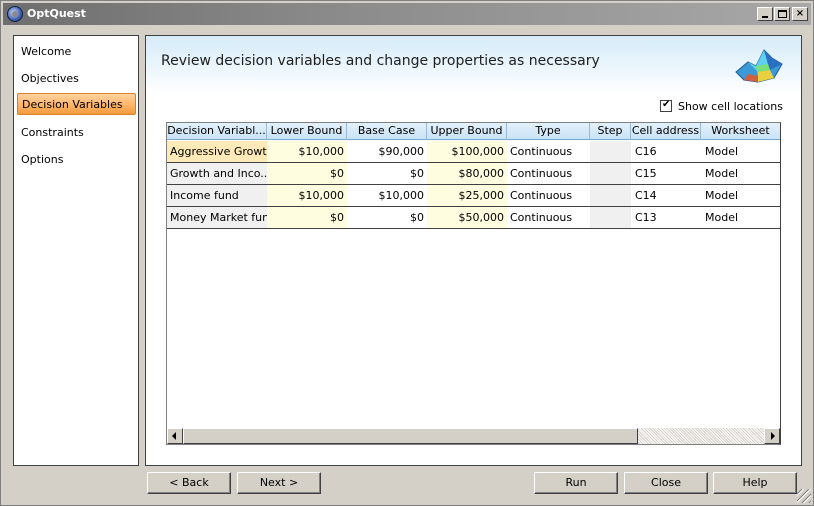 The height and width of the screenshot is (506, 814). Describe the element at coordinates (467, 173) in the screenshot. I see `cell-upper-bound: $80,000` at that location.